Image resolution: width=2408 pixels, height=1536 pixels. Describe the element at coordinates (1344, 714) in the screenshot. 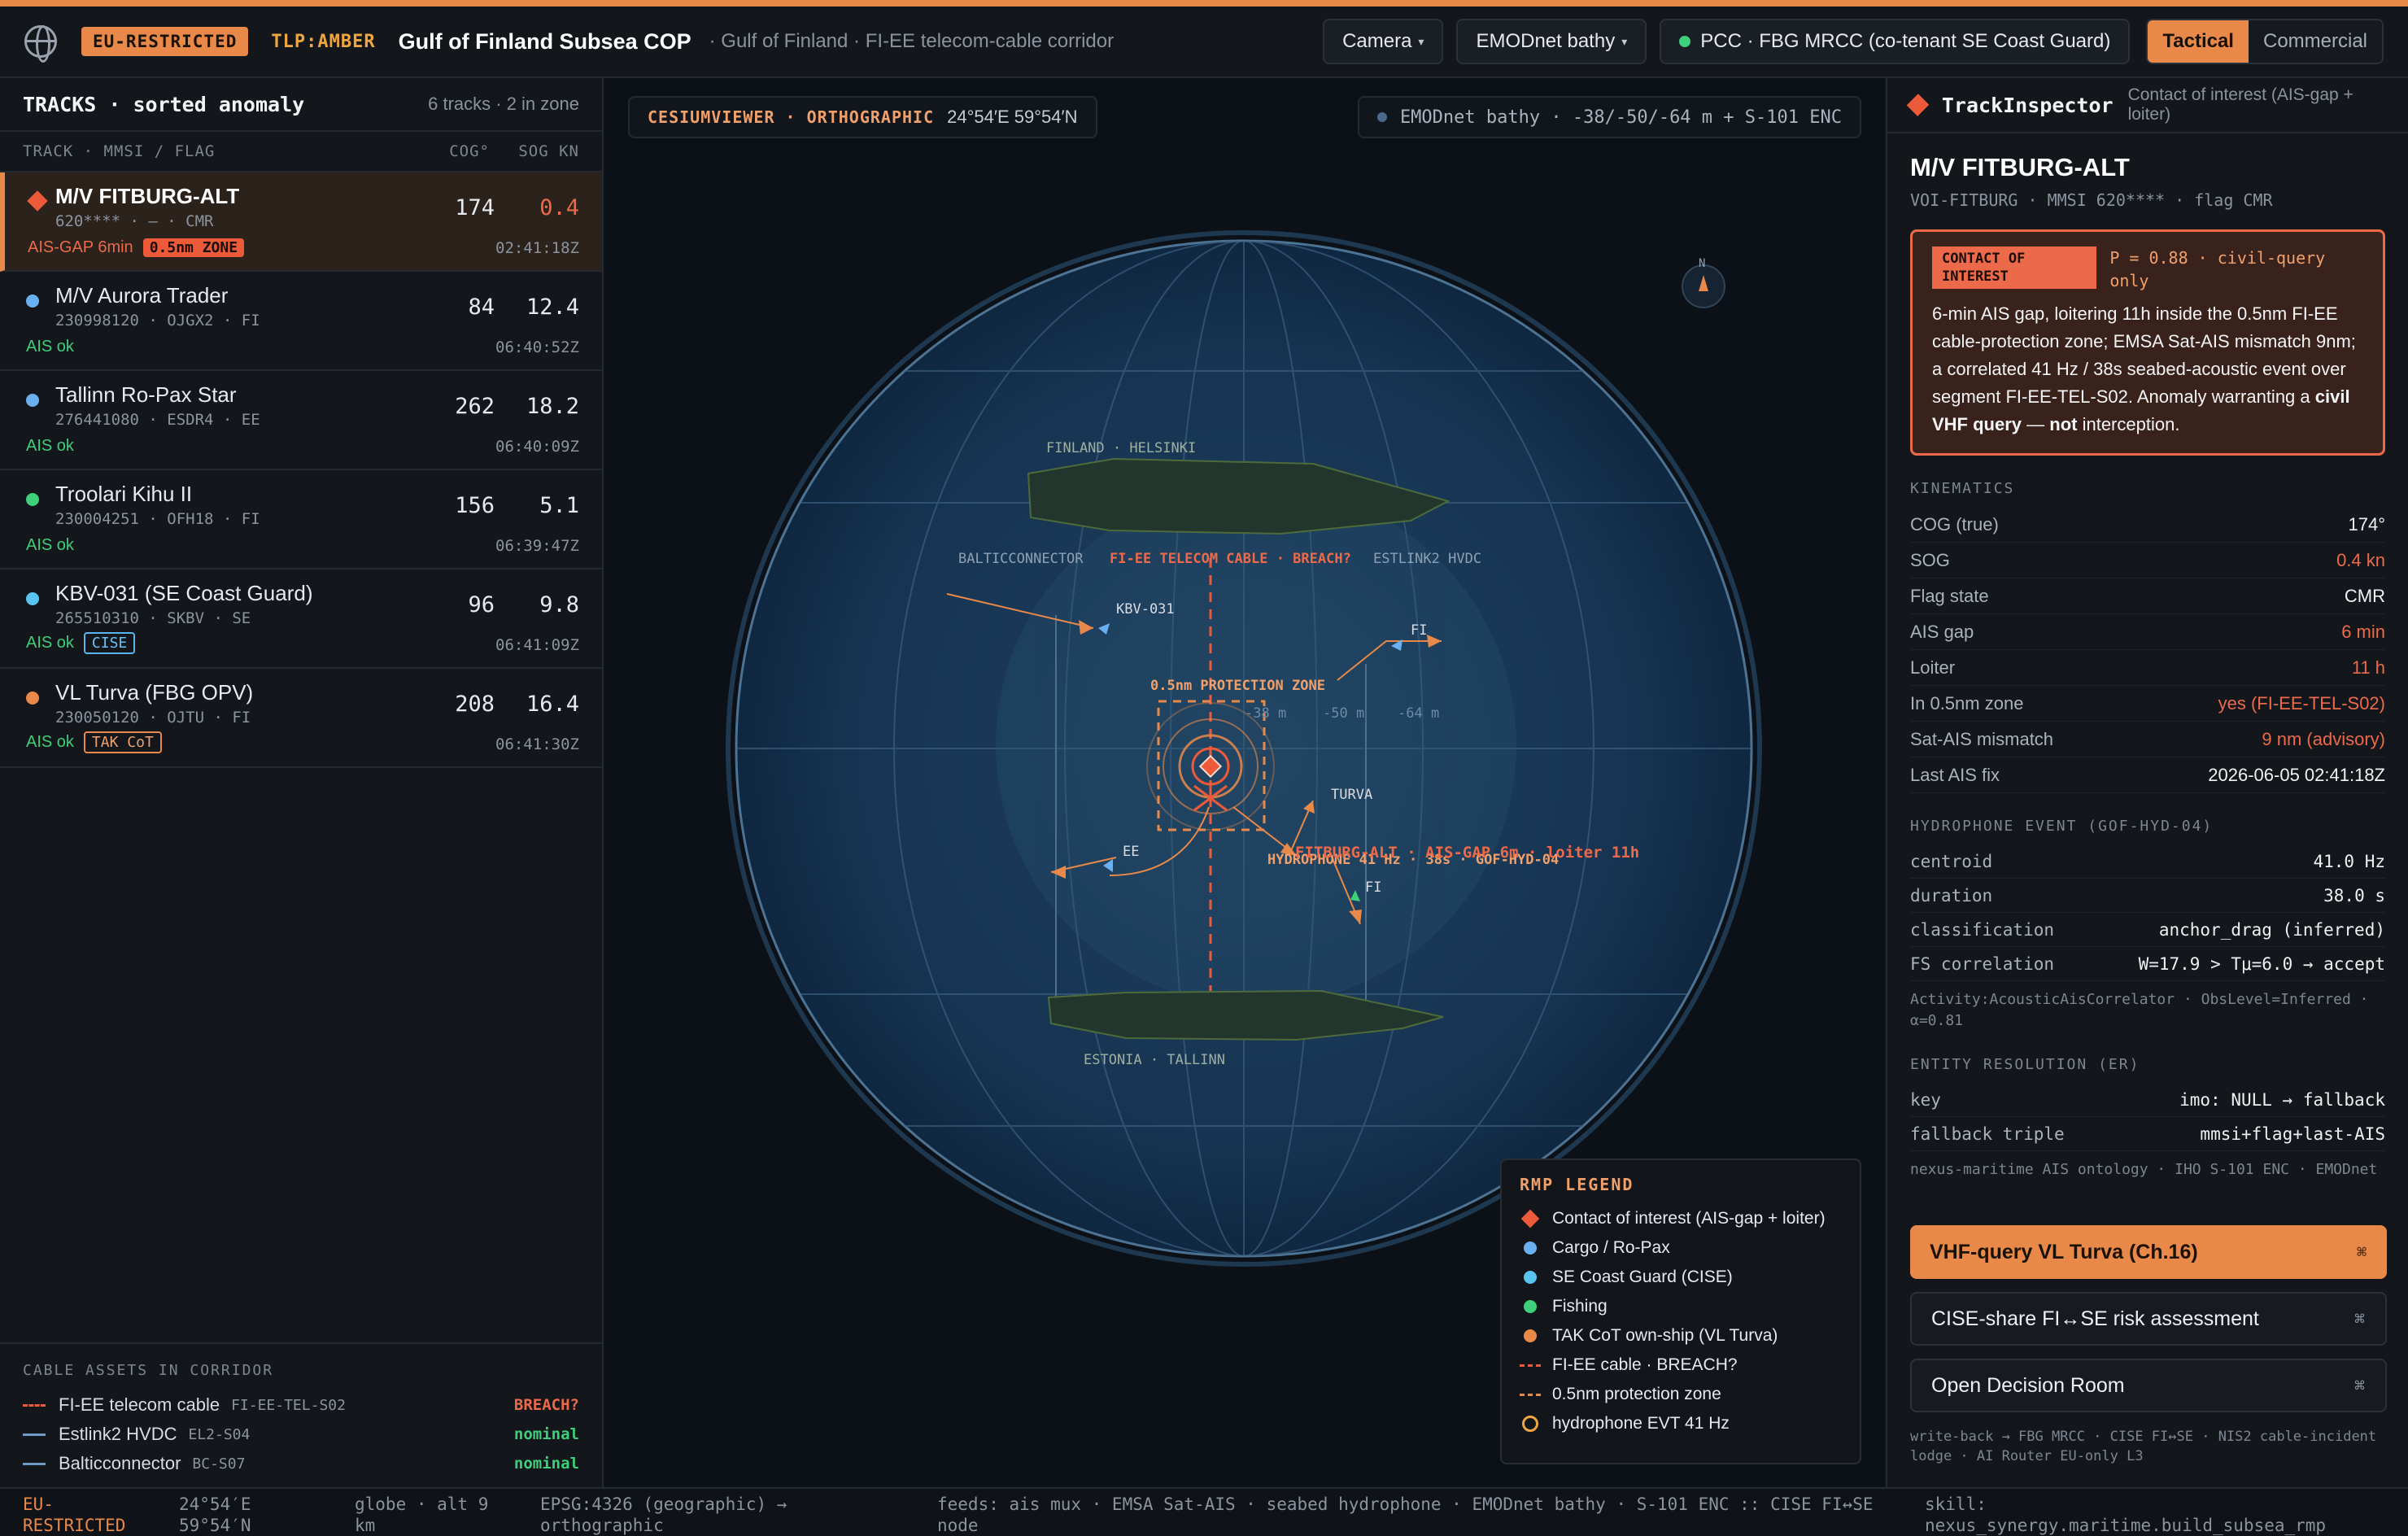

I see `label-depth-50: -50 m` at that location.